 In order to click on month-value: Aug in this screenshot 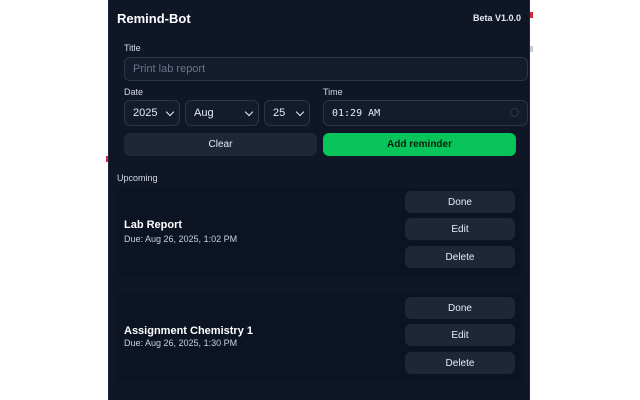, I will do `click(204, 113)`.